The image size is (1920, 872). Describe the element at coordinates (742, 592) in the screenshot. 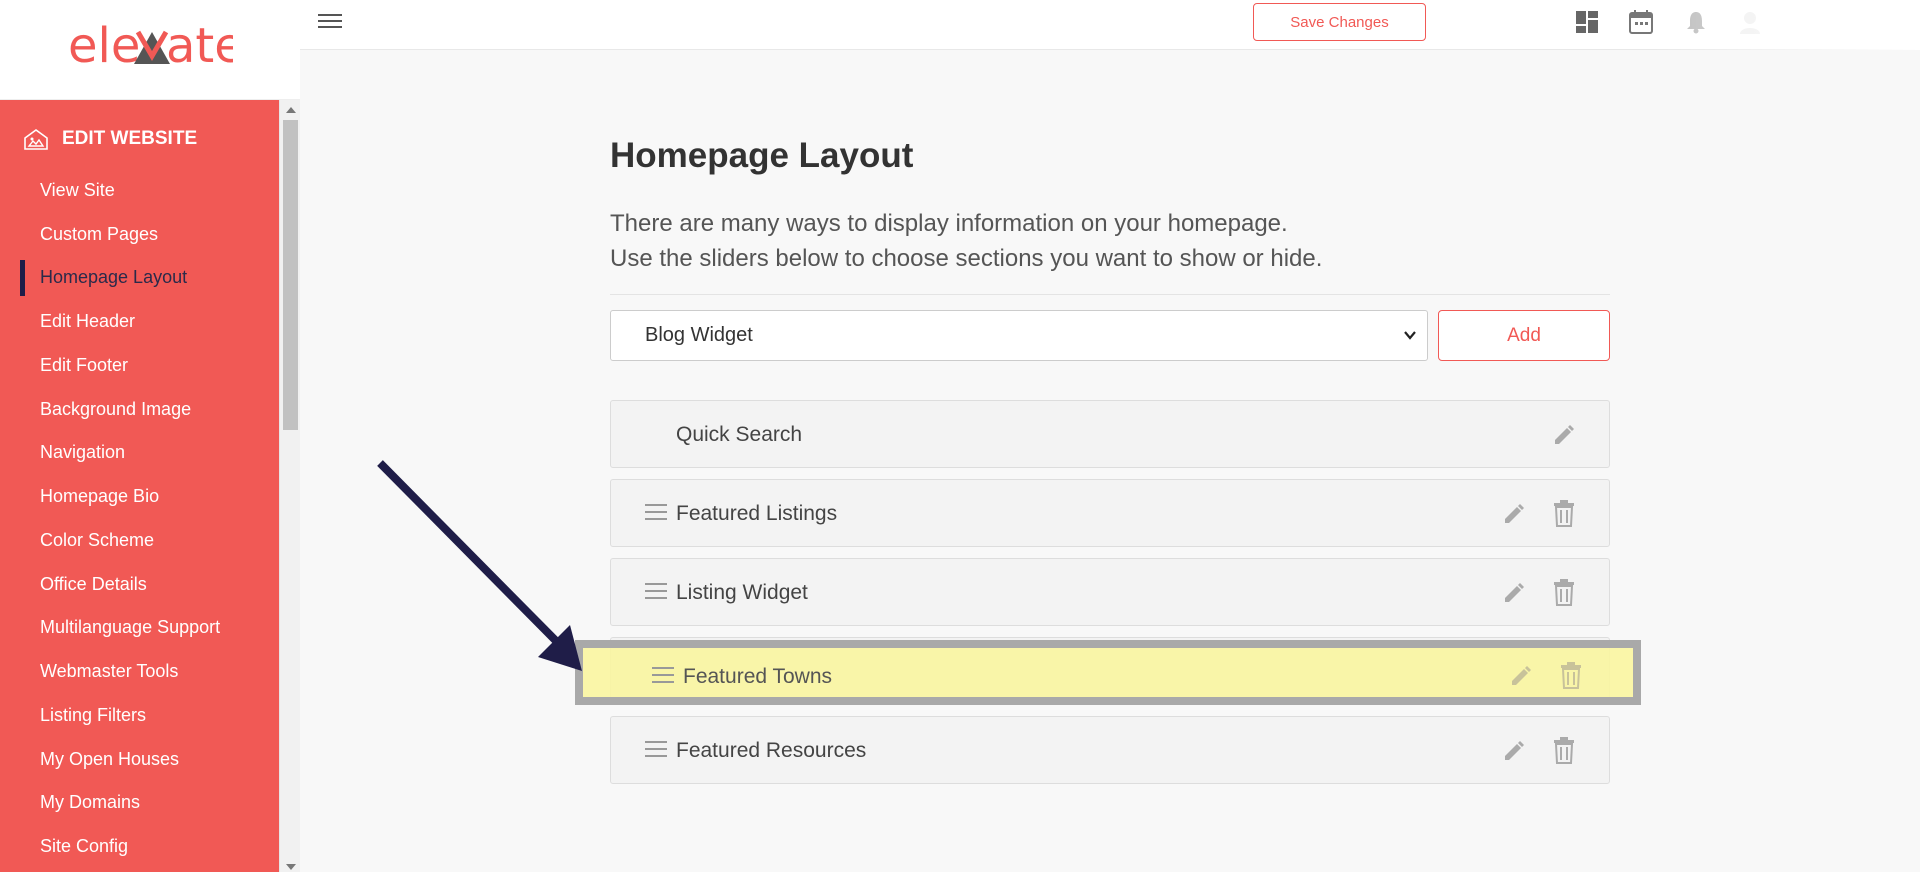

I see `section-label: Listing Widget` at that location.